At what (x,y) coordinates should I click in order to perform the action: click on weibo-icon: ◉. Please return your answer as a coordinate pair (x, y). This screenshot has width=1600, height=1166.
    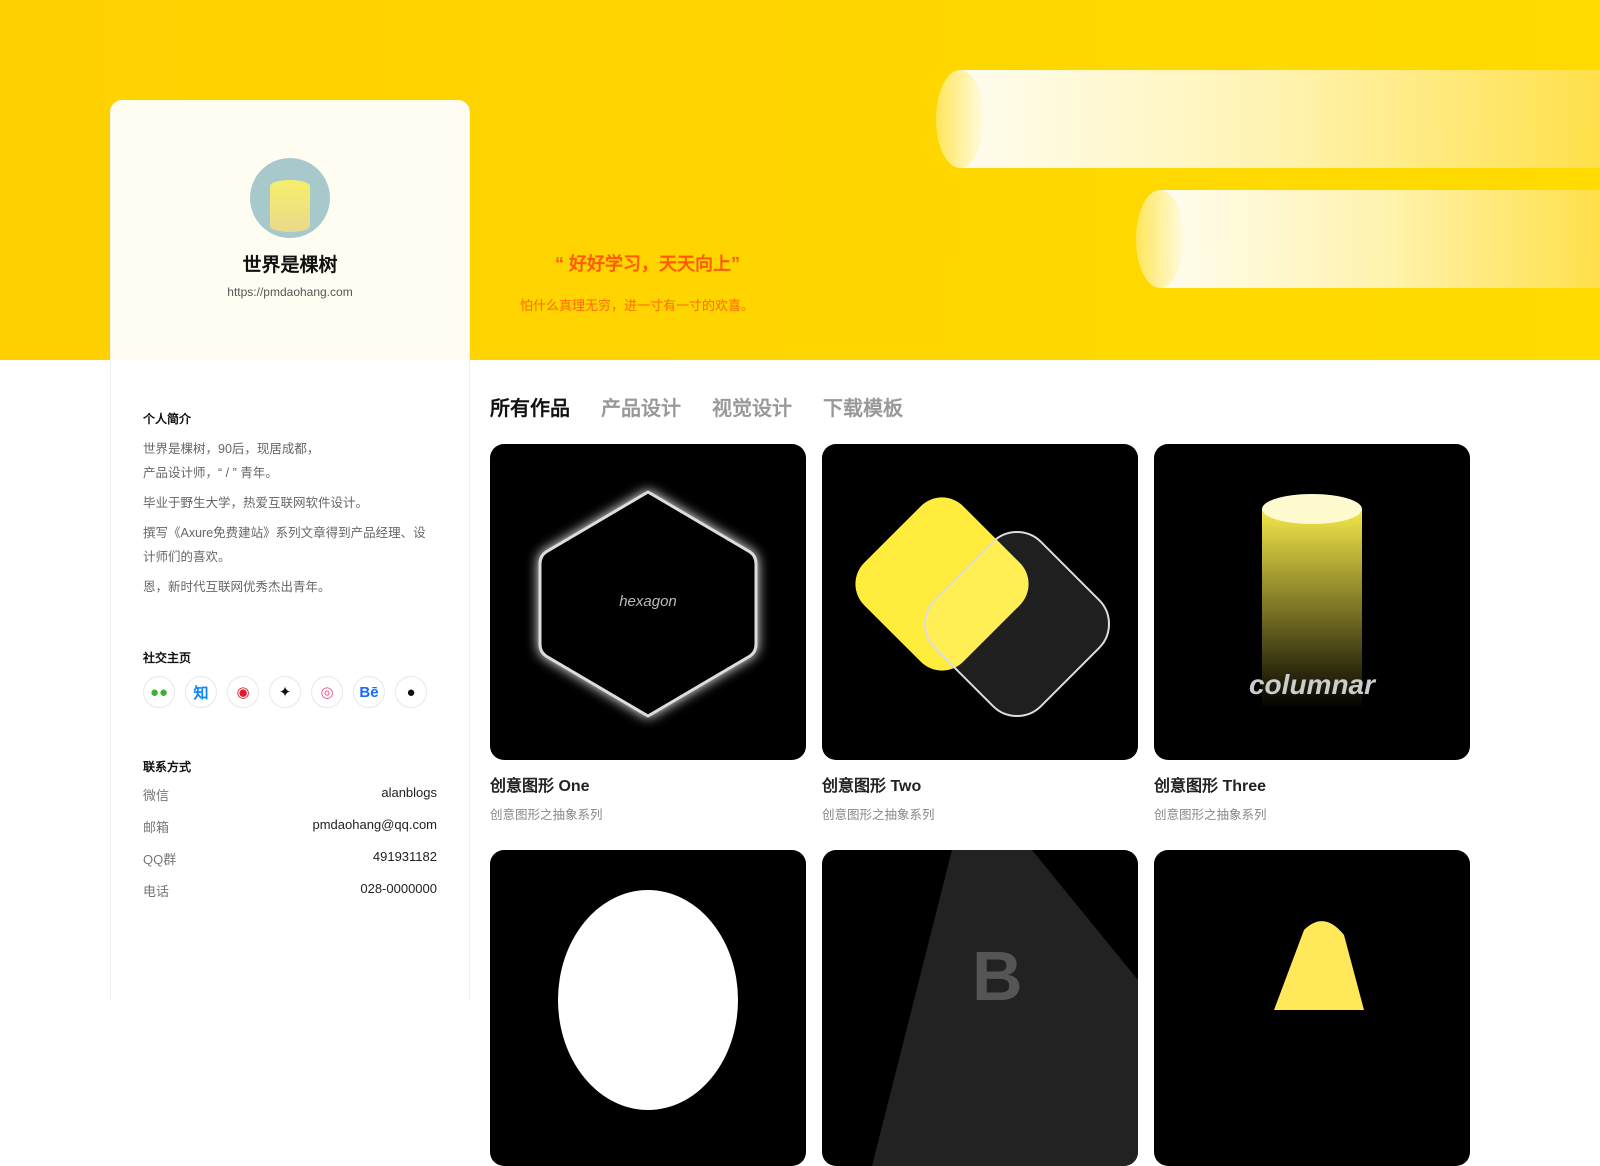
    Looking at the image, I should click on (243, 692).